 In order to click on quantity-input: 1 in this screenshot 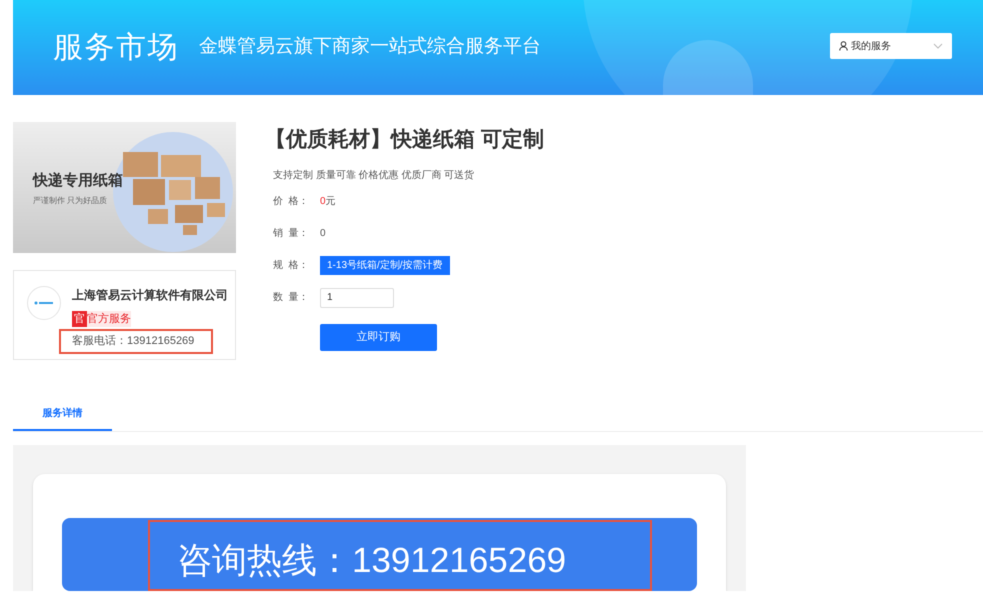, I will do `click(357, 298)`.